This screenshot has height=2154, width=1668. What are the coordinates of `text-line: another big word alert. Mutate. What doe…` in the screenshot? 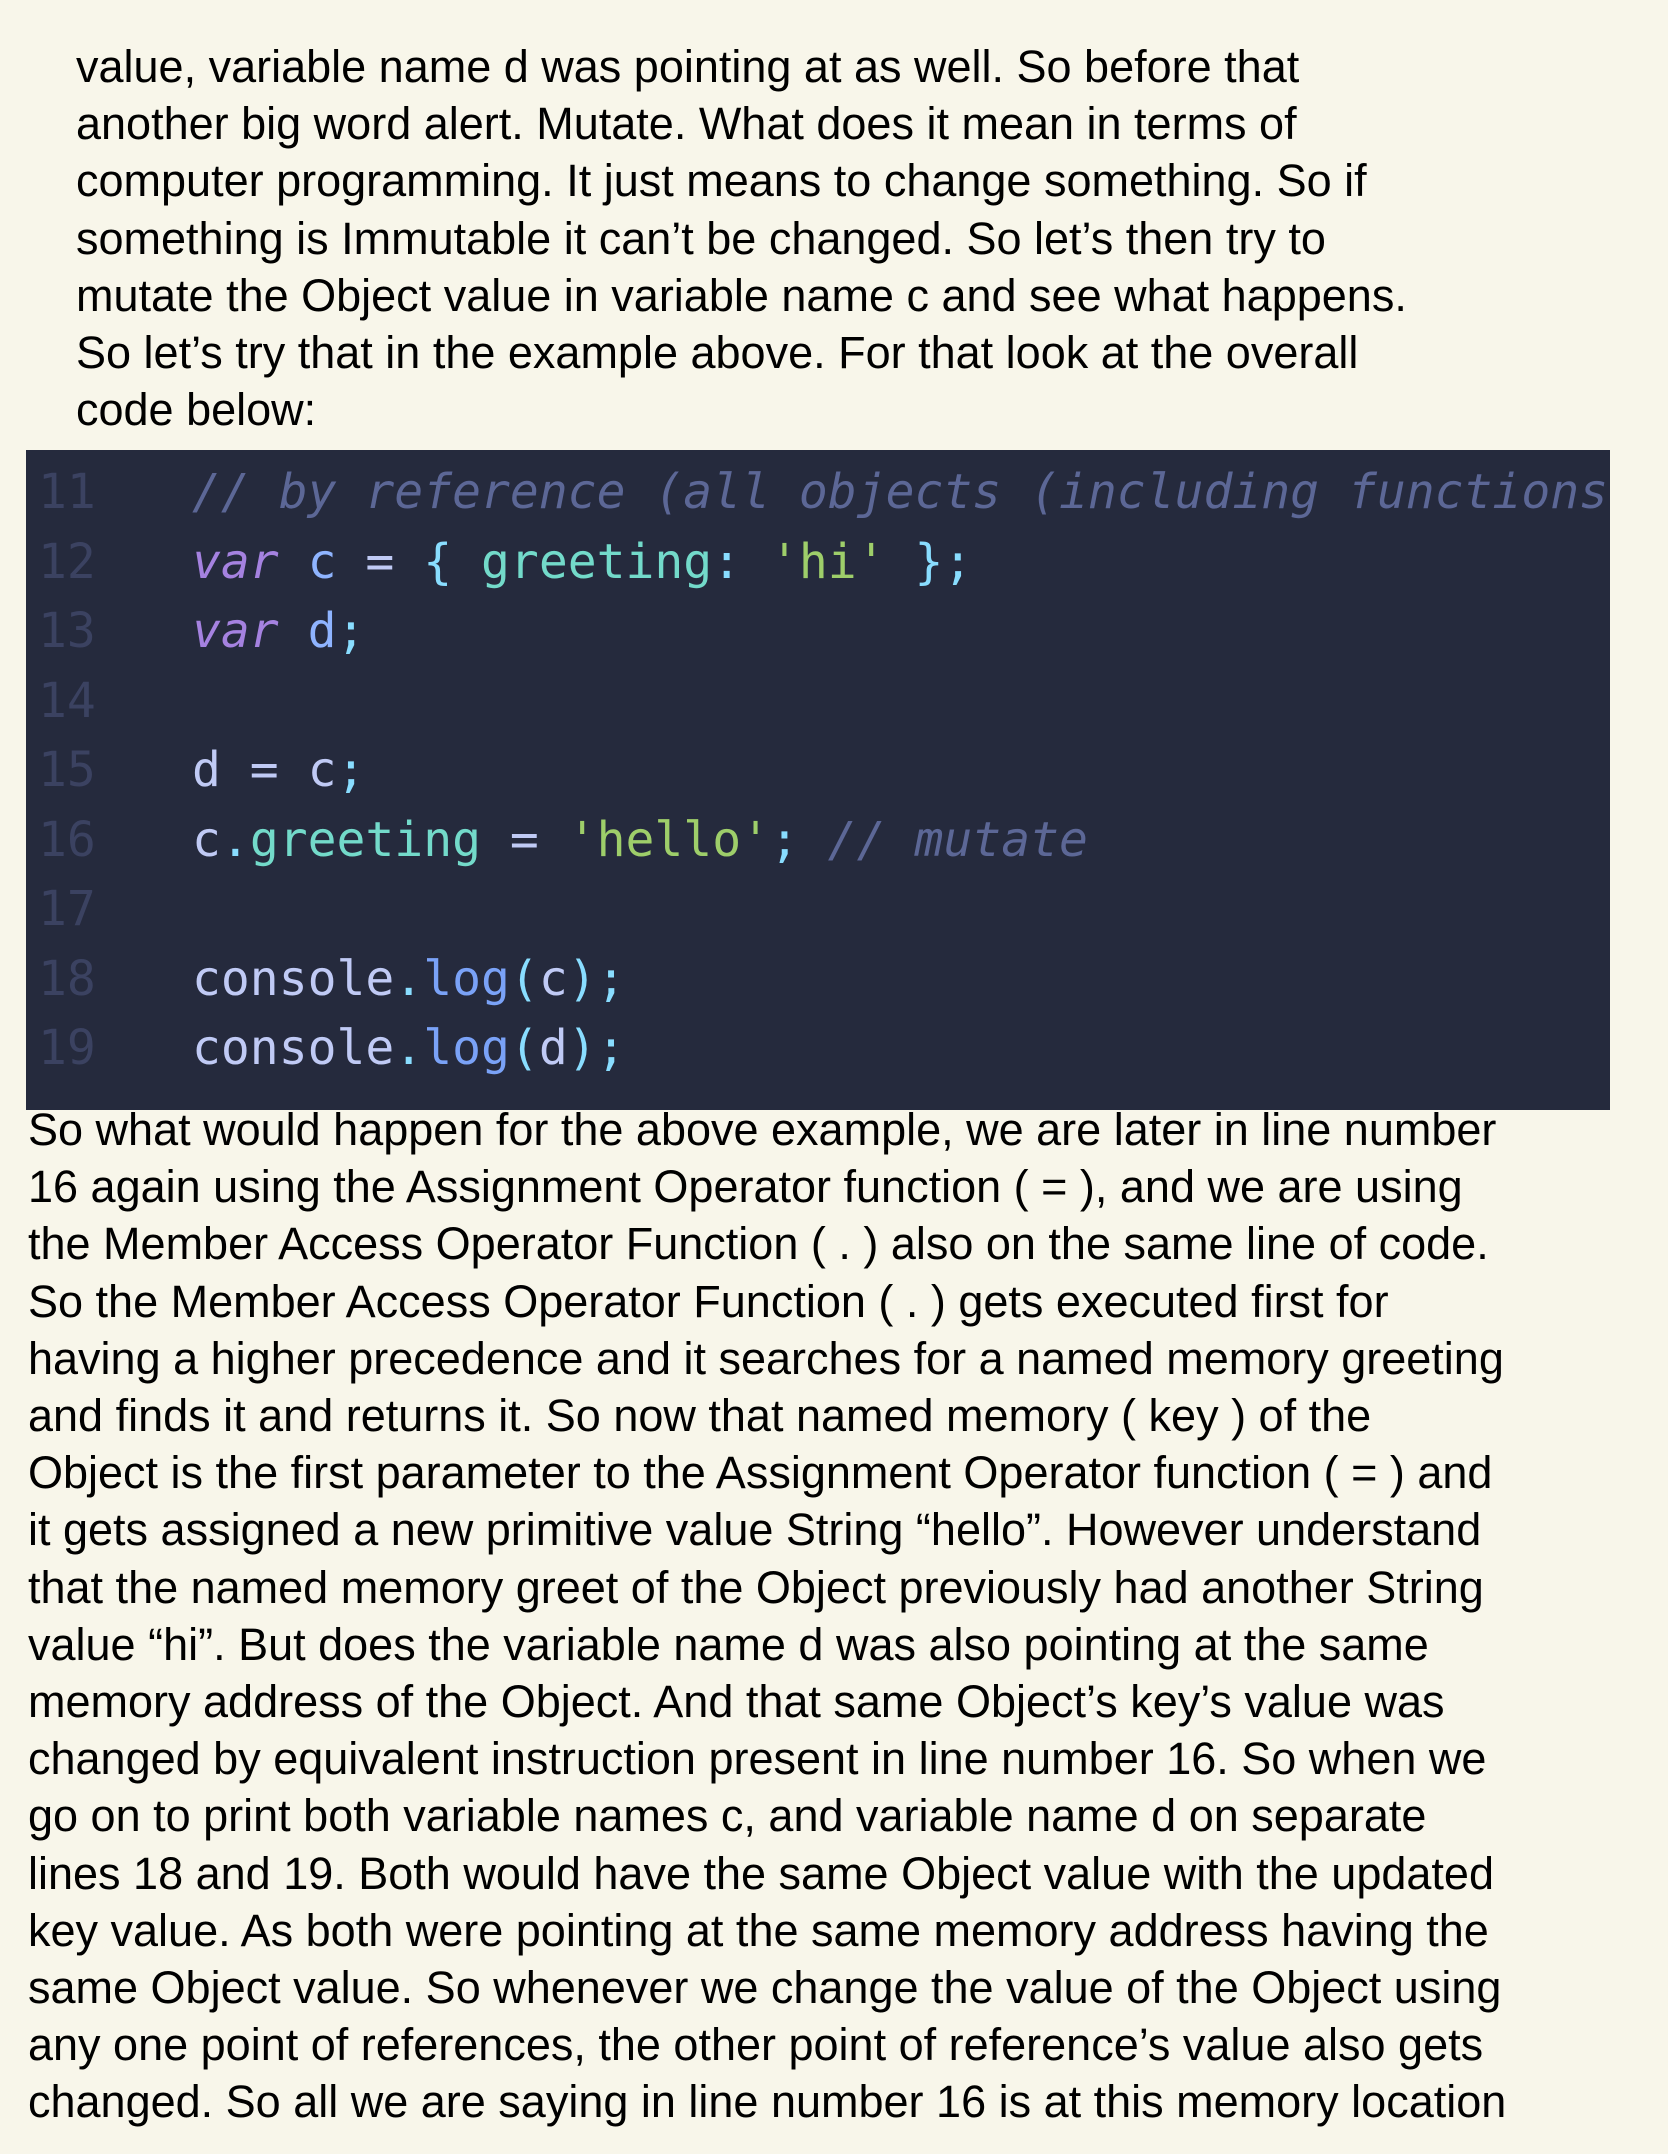 It's located at (686, 124).